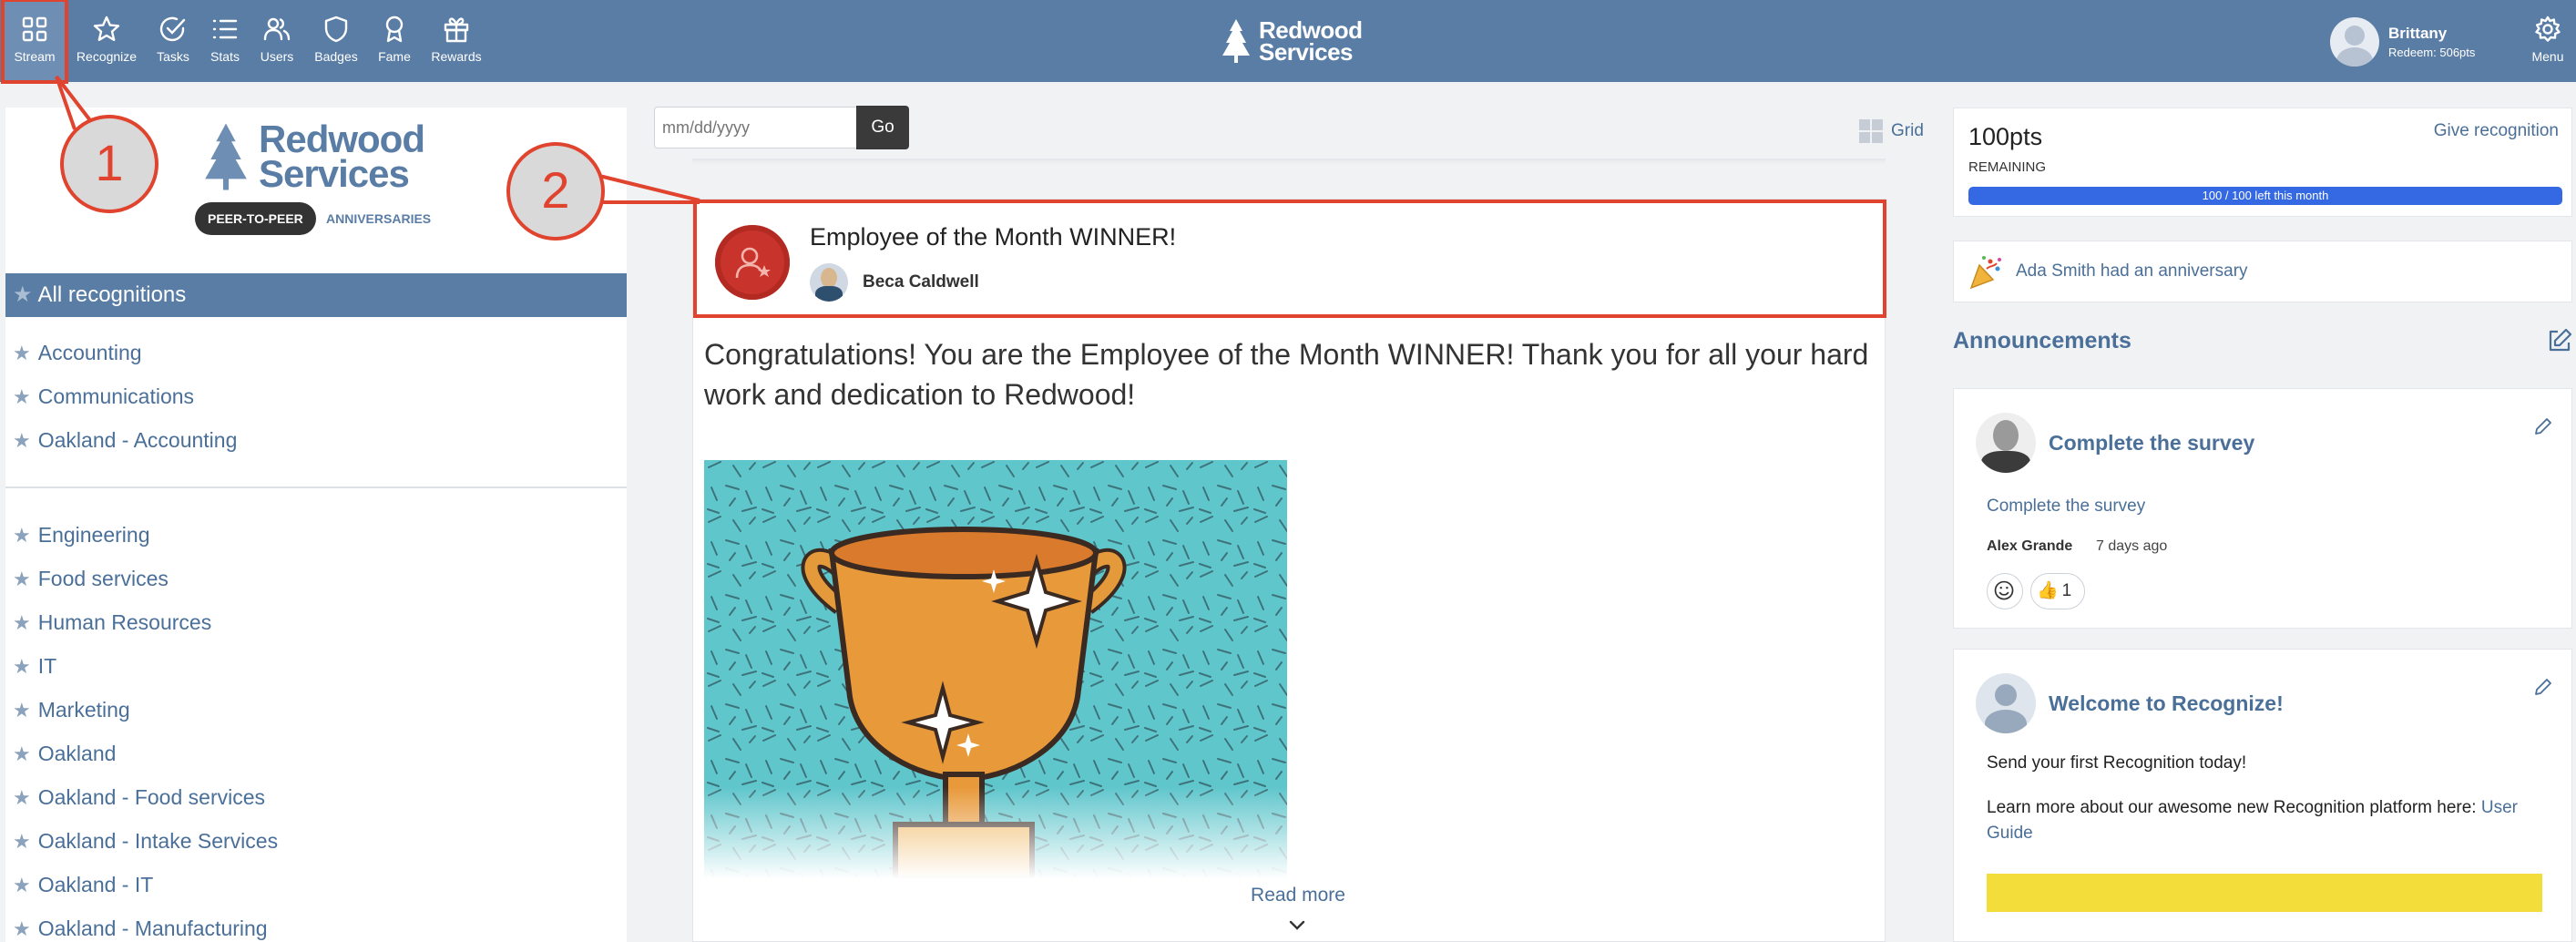  What do you see at coordinates (2151, 443) in the screenshot?
I see `announcement-title: Complete the survey` at bounding box center [2151, 443].